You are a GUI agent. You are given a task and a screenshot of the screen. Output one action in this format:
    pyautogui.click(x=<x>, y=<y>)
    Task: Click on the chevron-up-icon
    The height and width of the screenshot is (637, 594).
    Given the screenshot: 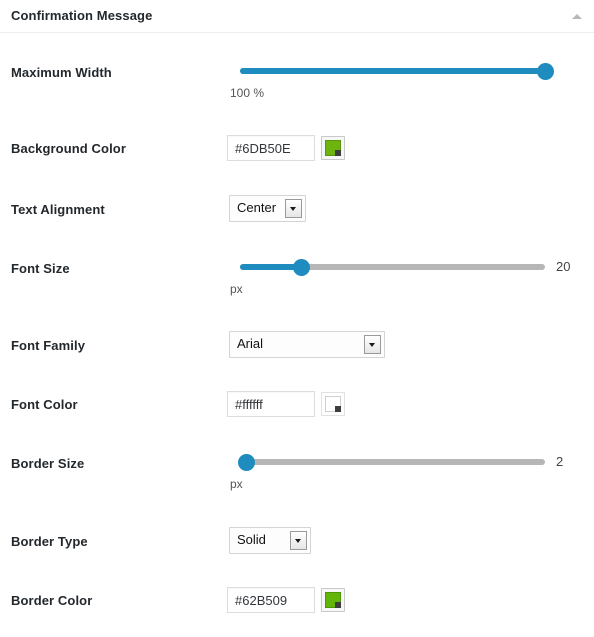 What is the action you would take?
    pyautogui.click(x=577, y=17)
    